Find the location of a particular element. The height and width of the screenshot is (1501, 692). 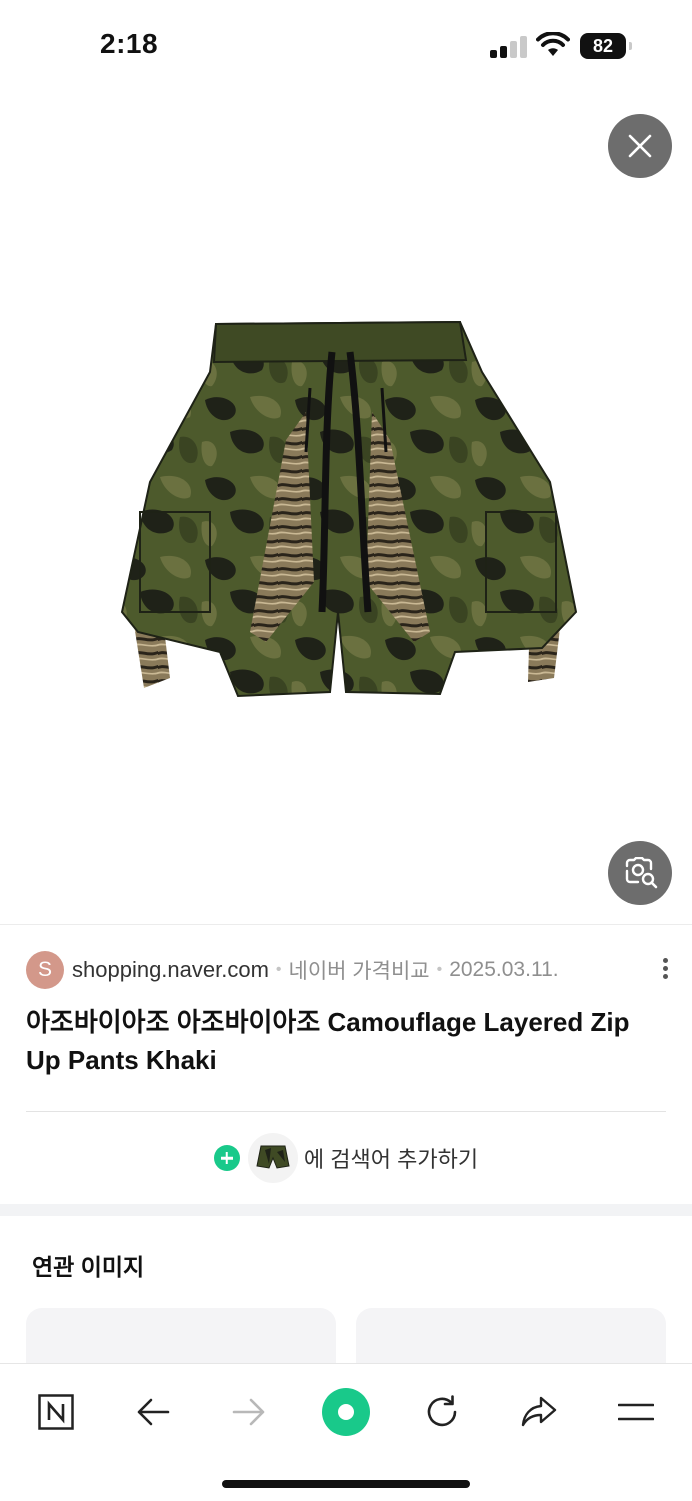

naver-home-icon is located at coordinates (56, 1412).